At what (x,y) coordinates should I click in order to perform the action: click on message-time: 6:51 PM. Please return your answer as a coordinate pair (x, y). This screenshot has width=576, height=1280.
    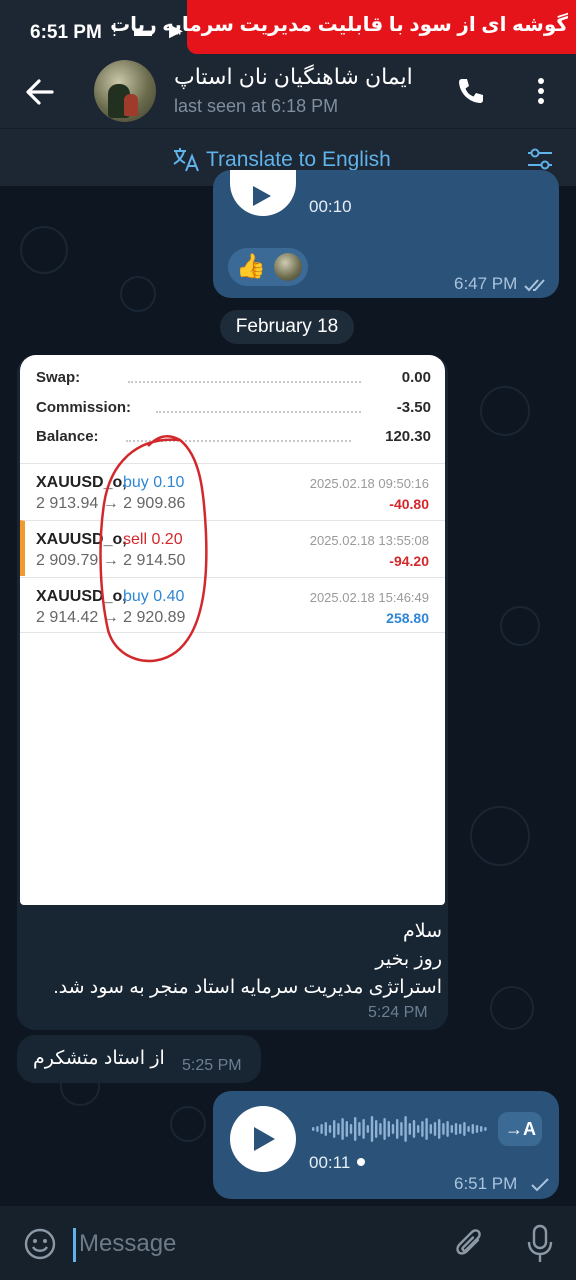
    Looking at the image, I should click on (486, 1183).